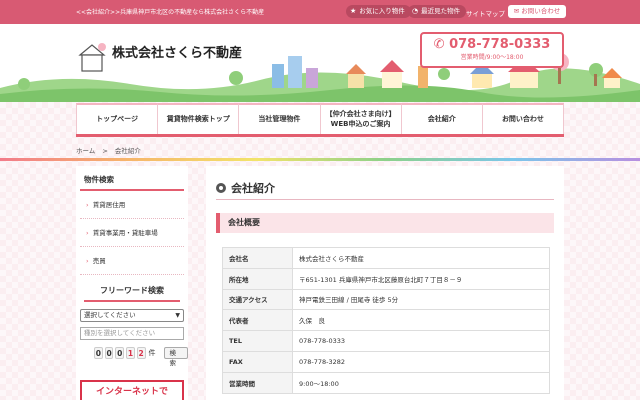 The width and height of the screenshot is (640, 400). Describe the element at coordinates (132, 333) in the screenshot. I see `type-select-input: 種別を選択してください` at that location.